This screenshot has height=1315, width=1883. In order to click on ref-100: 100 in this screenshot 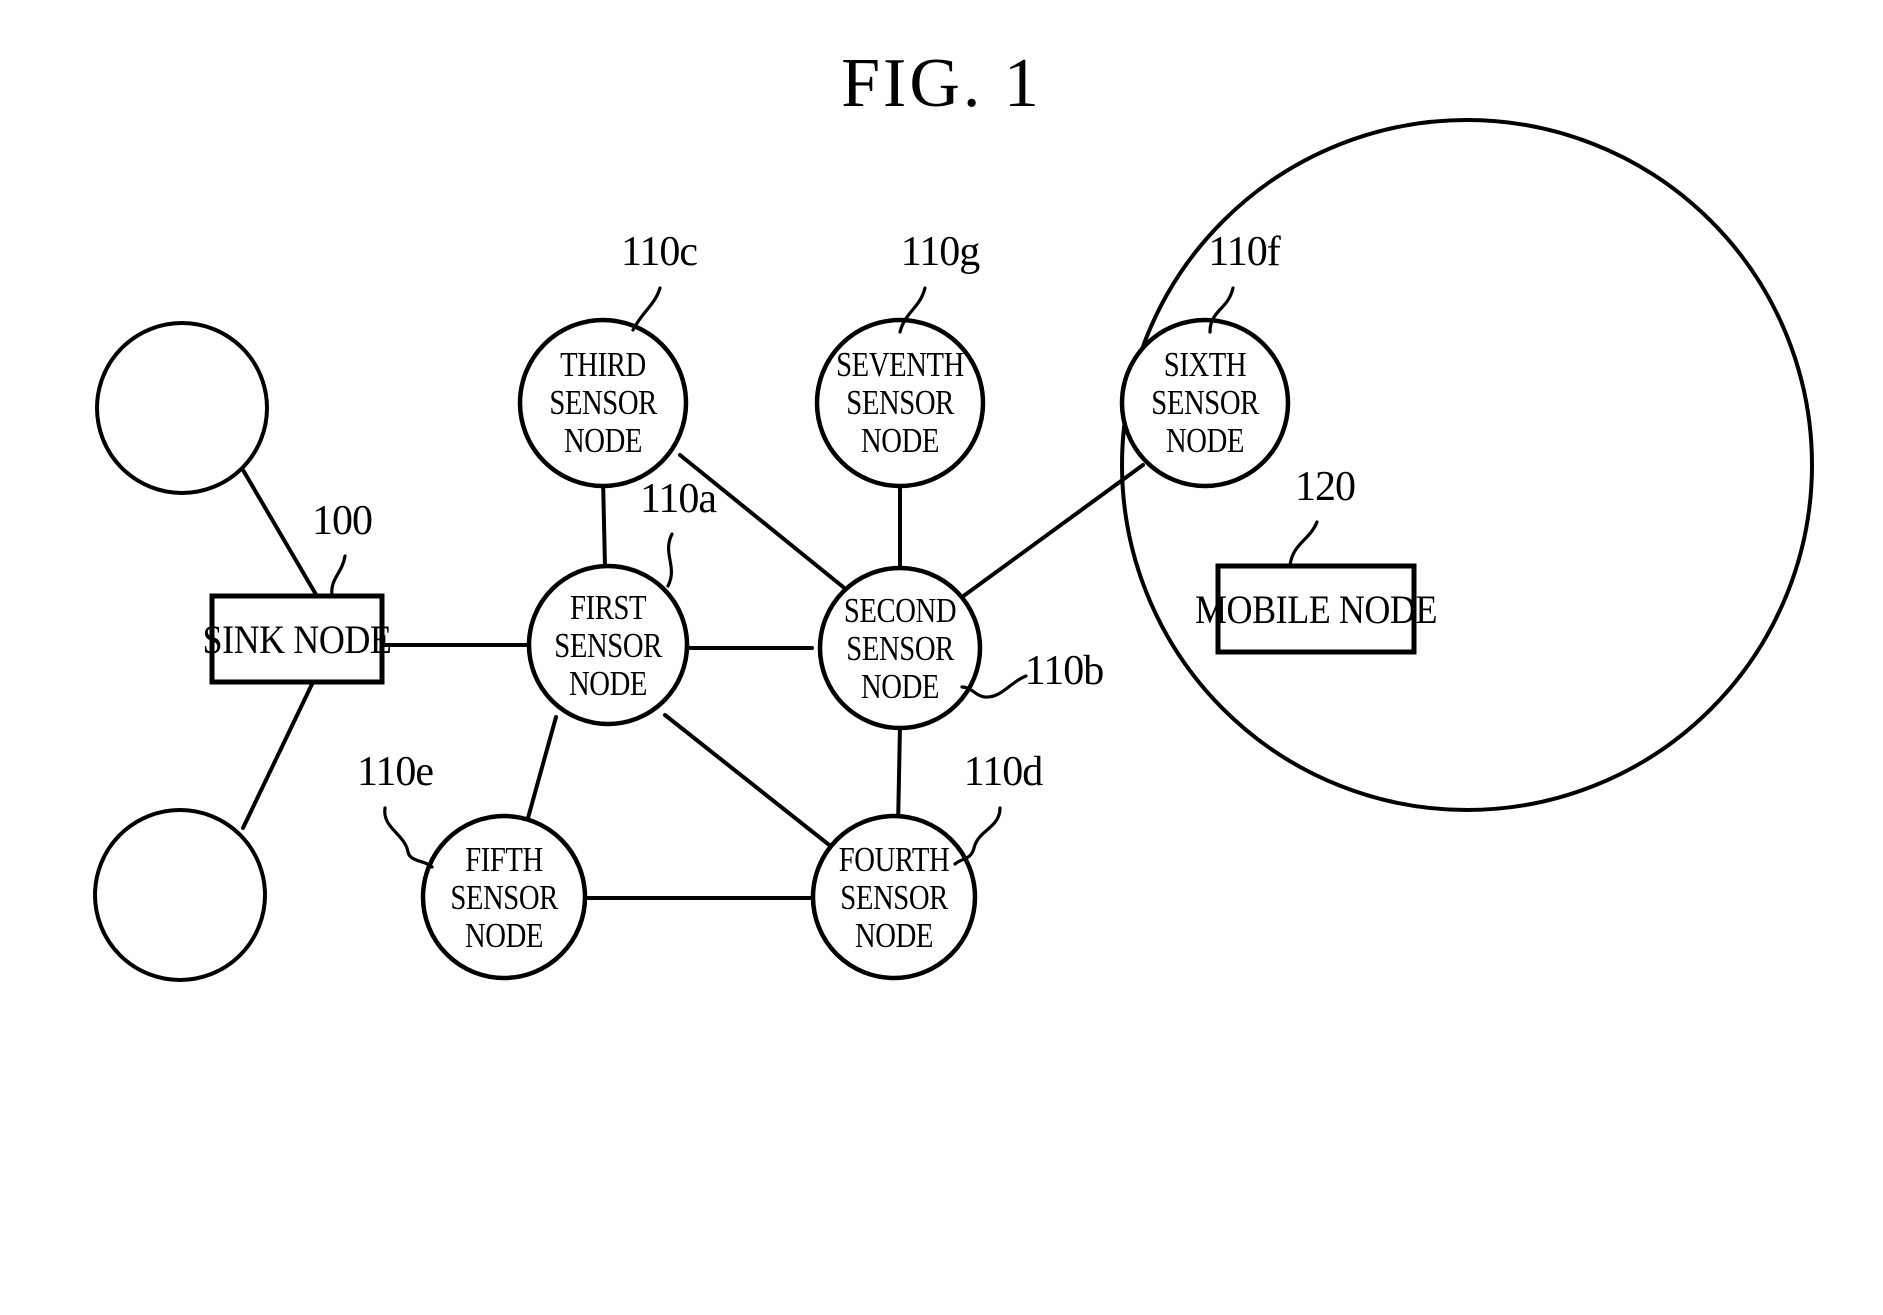, I will do `click(342, 548)`.